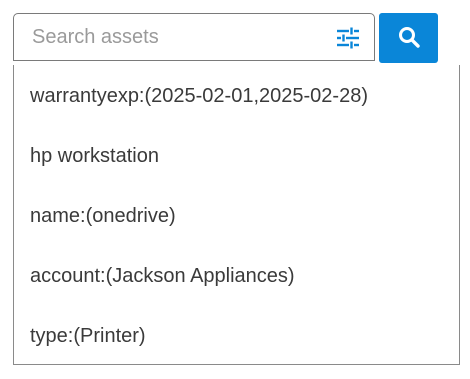 This screenshot has height=379, width=470. What do you see at coordinates (236, 155) in the screenshot?
I see `suggestion-item: hp workstation` at bounding box center [236, 155].